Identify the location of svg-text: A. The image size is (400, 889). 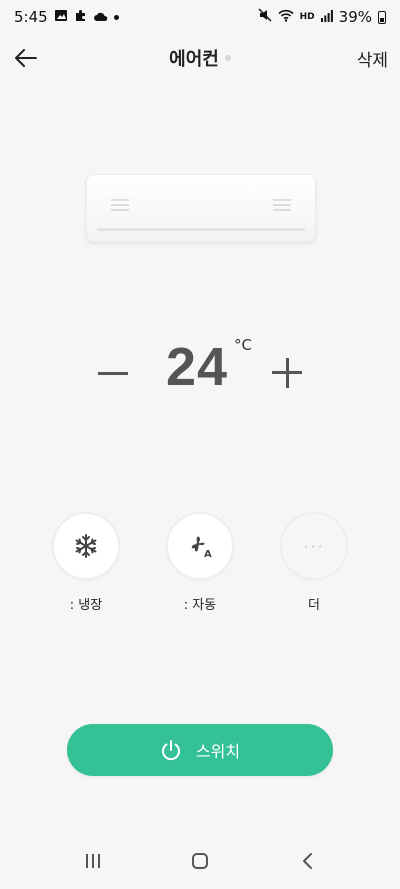
(208, 554).